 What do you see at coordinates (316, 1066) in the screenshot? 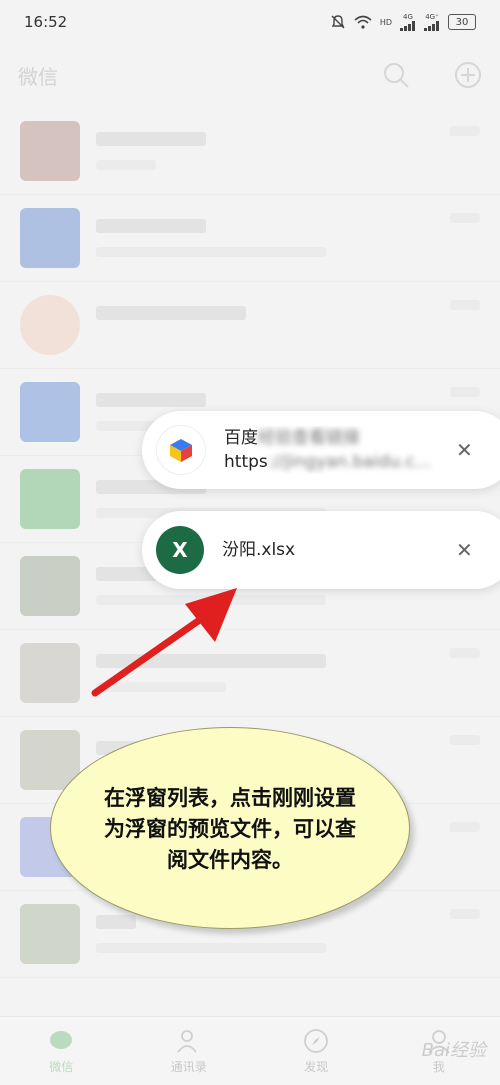
I see `tab-label: 发现` at bounding box center [316, 1066].